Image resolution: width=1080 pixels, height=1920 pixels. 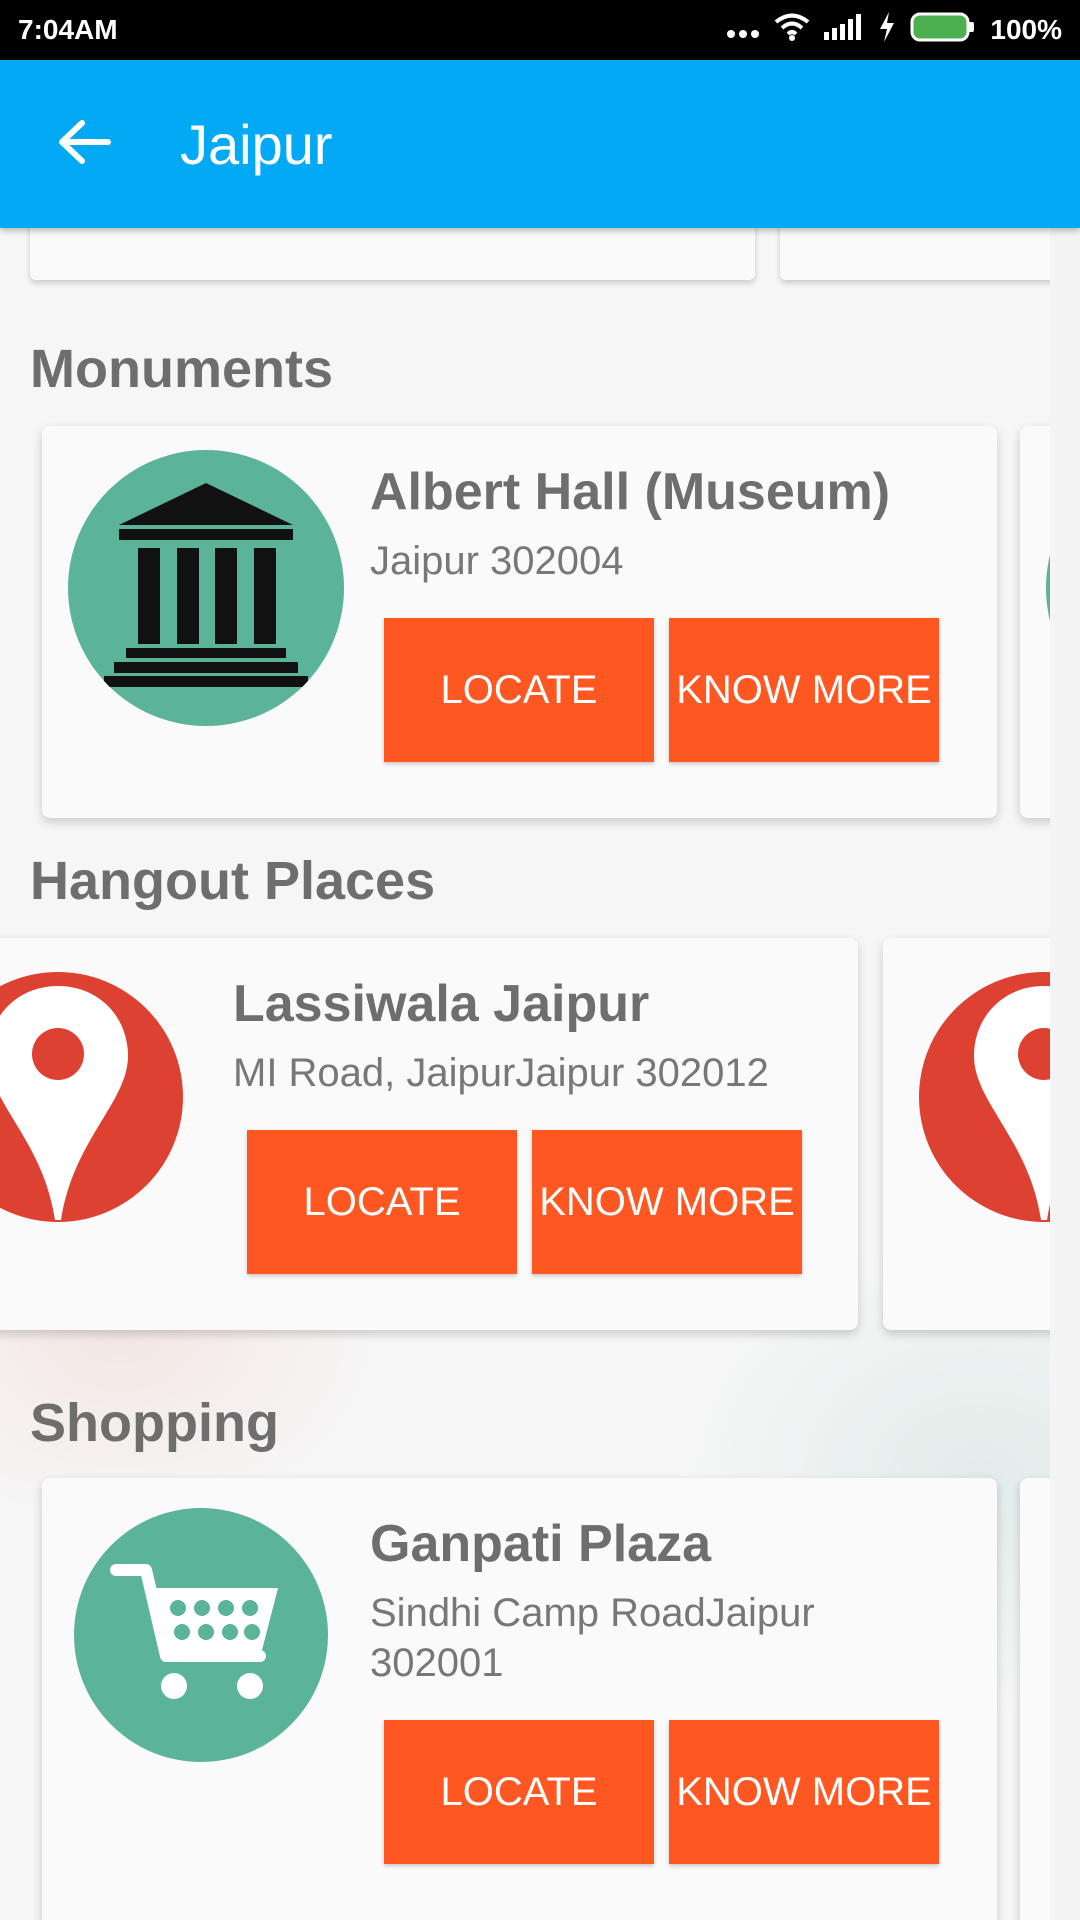 What do you see at coordinates (540, 144) in the screenshot?
I see `app-bar: Jaipur` at bounding box center [540, 144].